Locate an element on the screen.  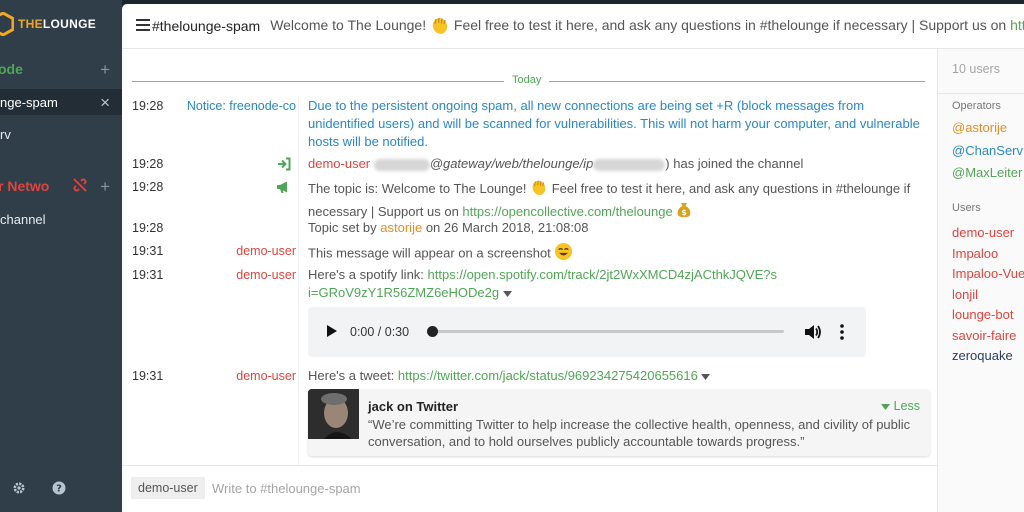
close-channel-button: × is located at coordinates (105, 102).